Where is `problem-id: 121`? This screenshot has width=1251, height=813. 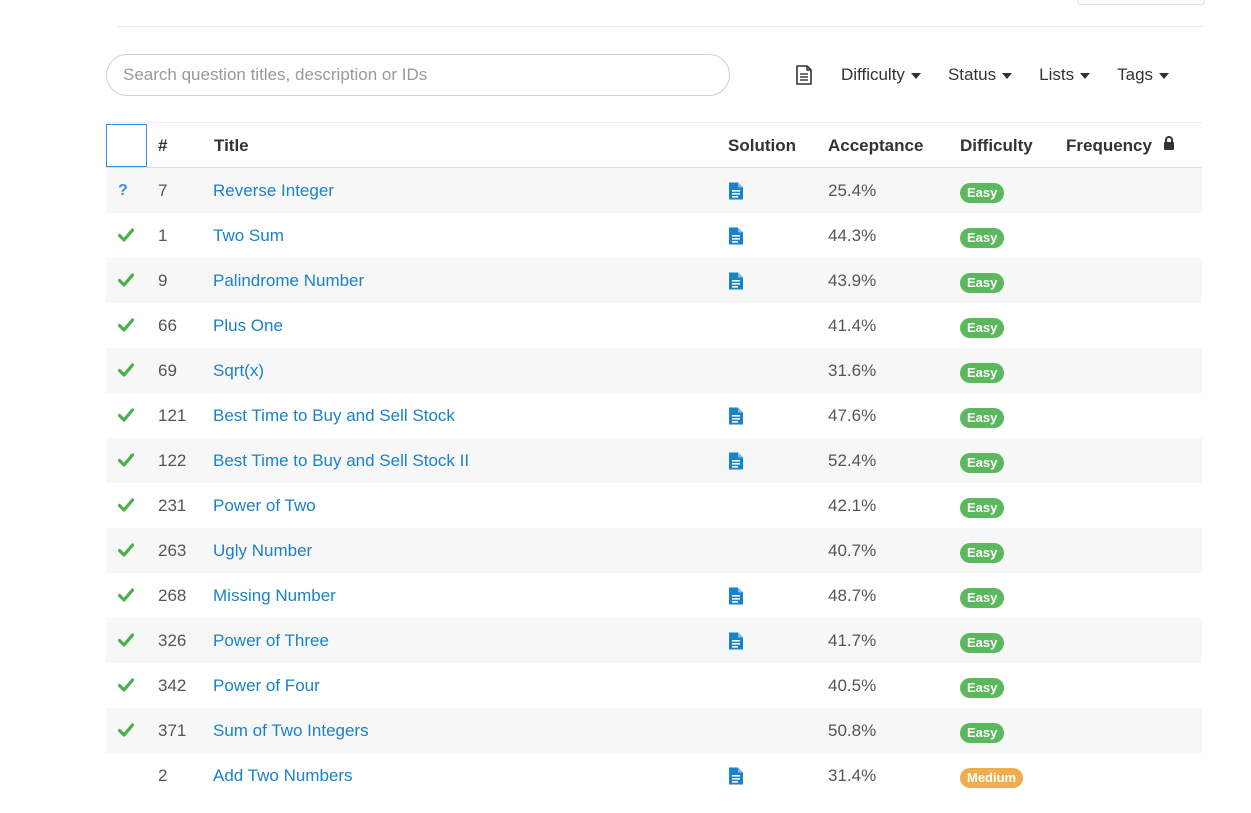
problem-id: 121 is located at coordinates (172, 415).